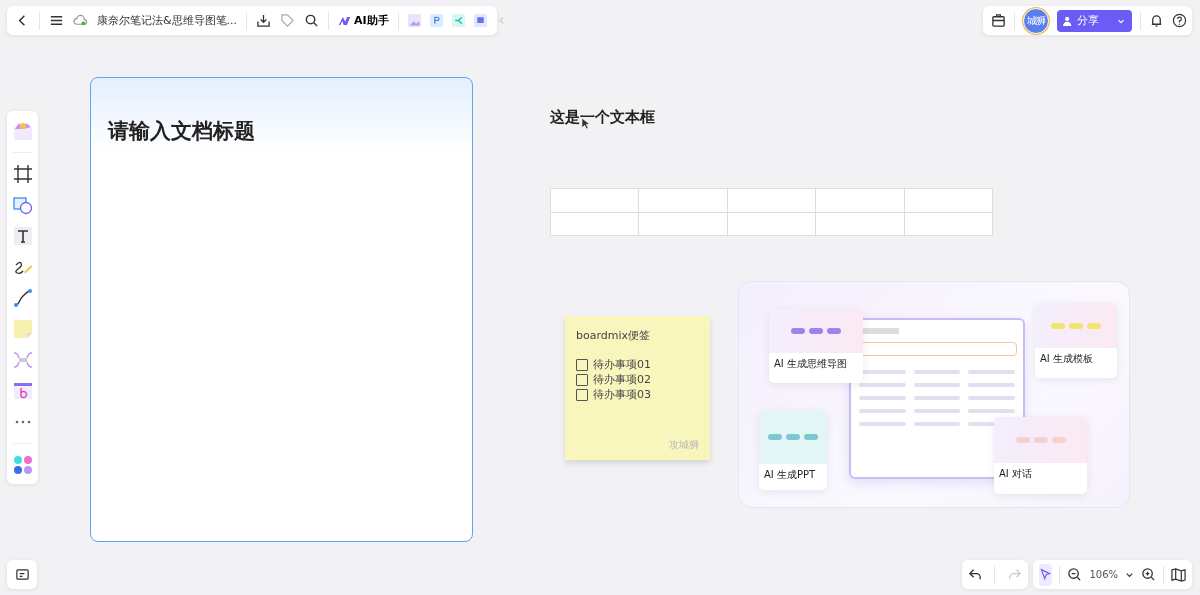 This screenshot has width=1200, height=595. I want to click on ai-assistant-button: AI助手, so click(363, 20).